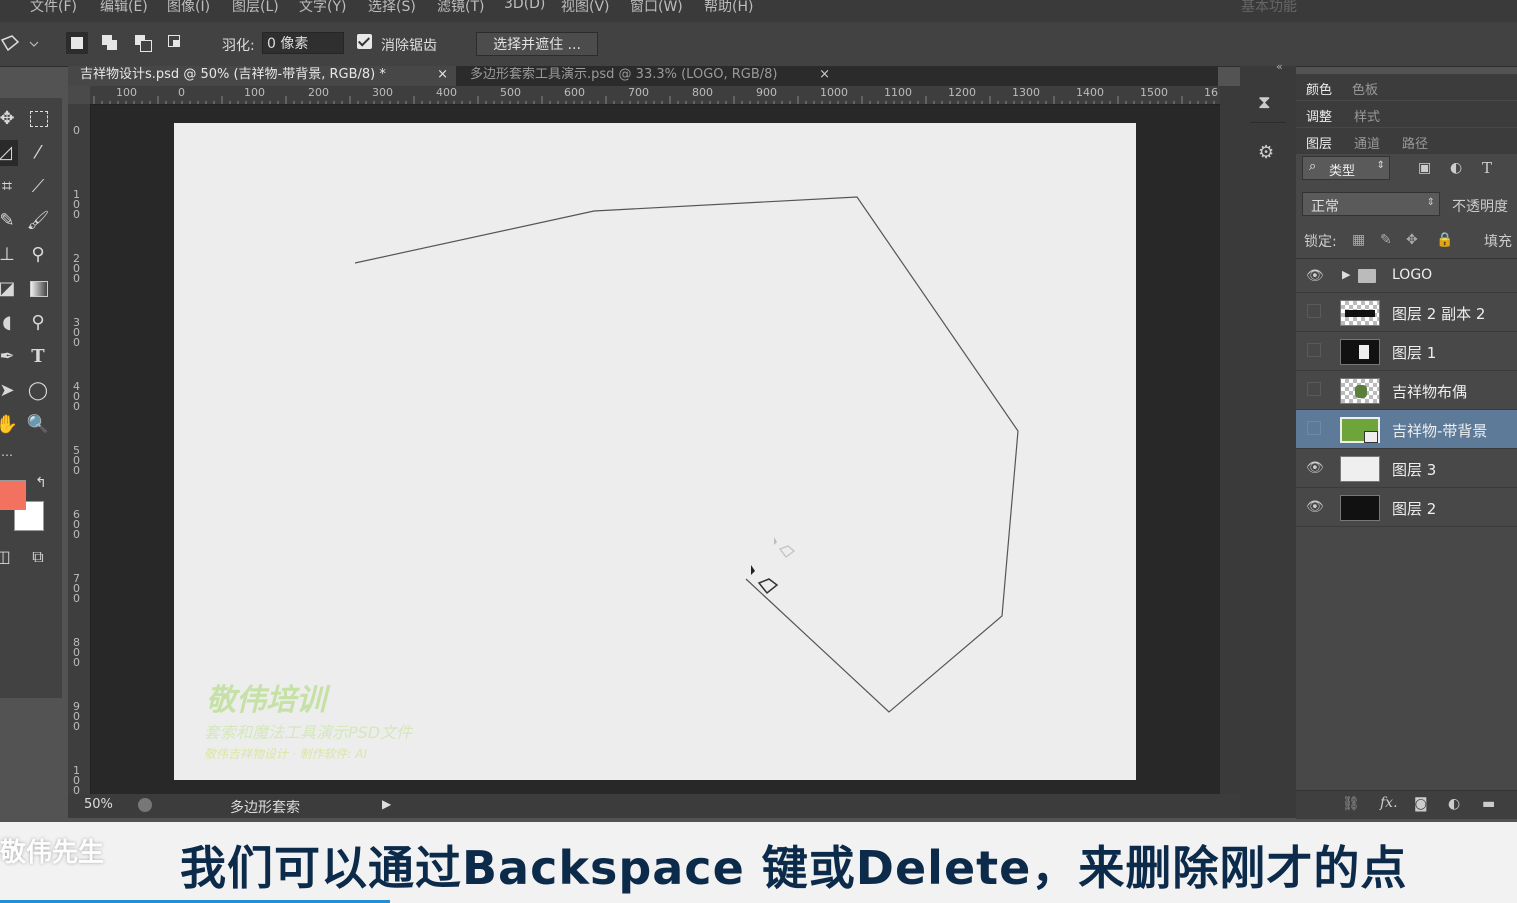 This screenshot has height=903, width=1517. I want to click on lock-transparent-icon: ▦, so click(1358, 240).